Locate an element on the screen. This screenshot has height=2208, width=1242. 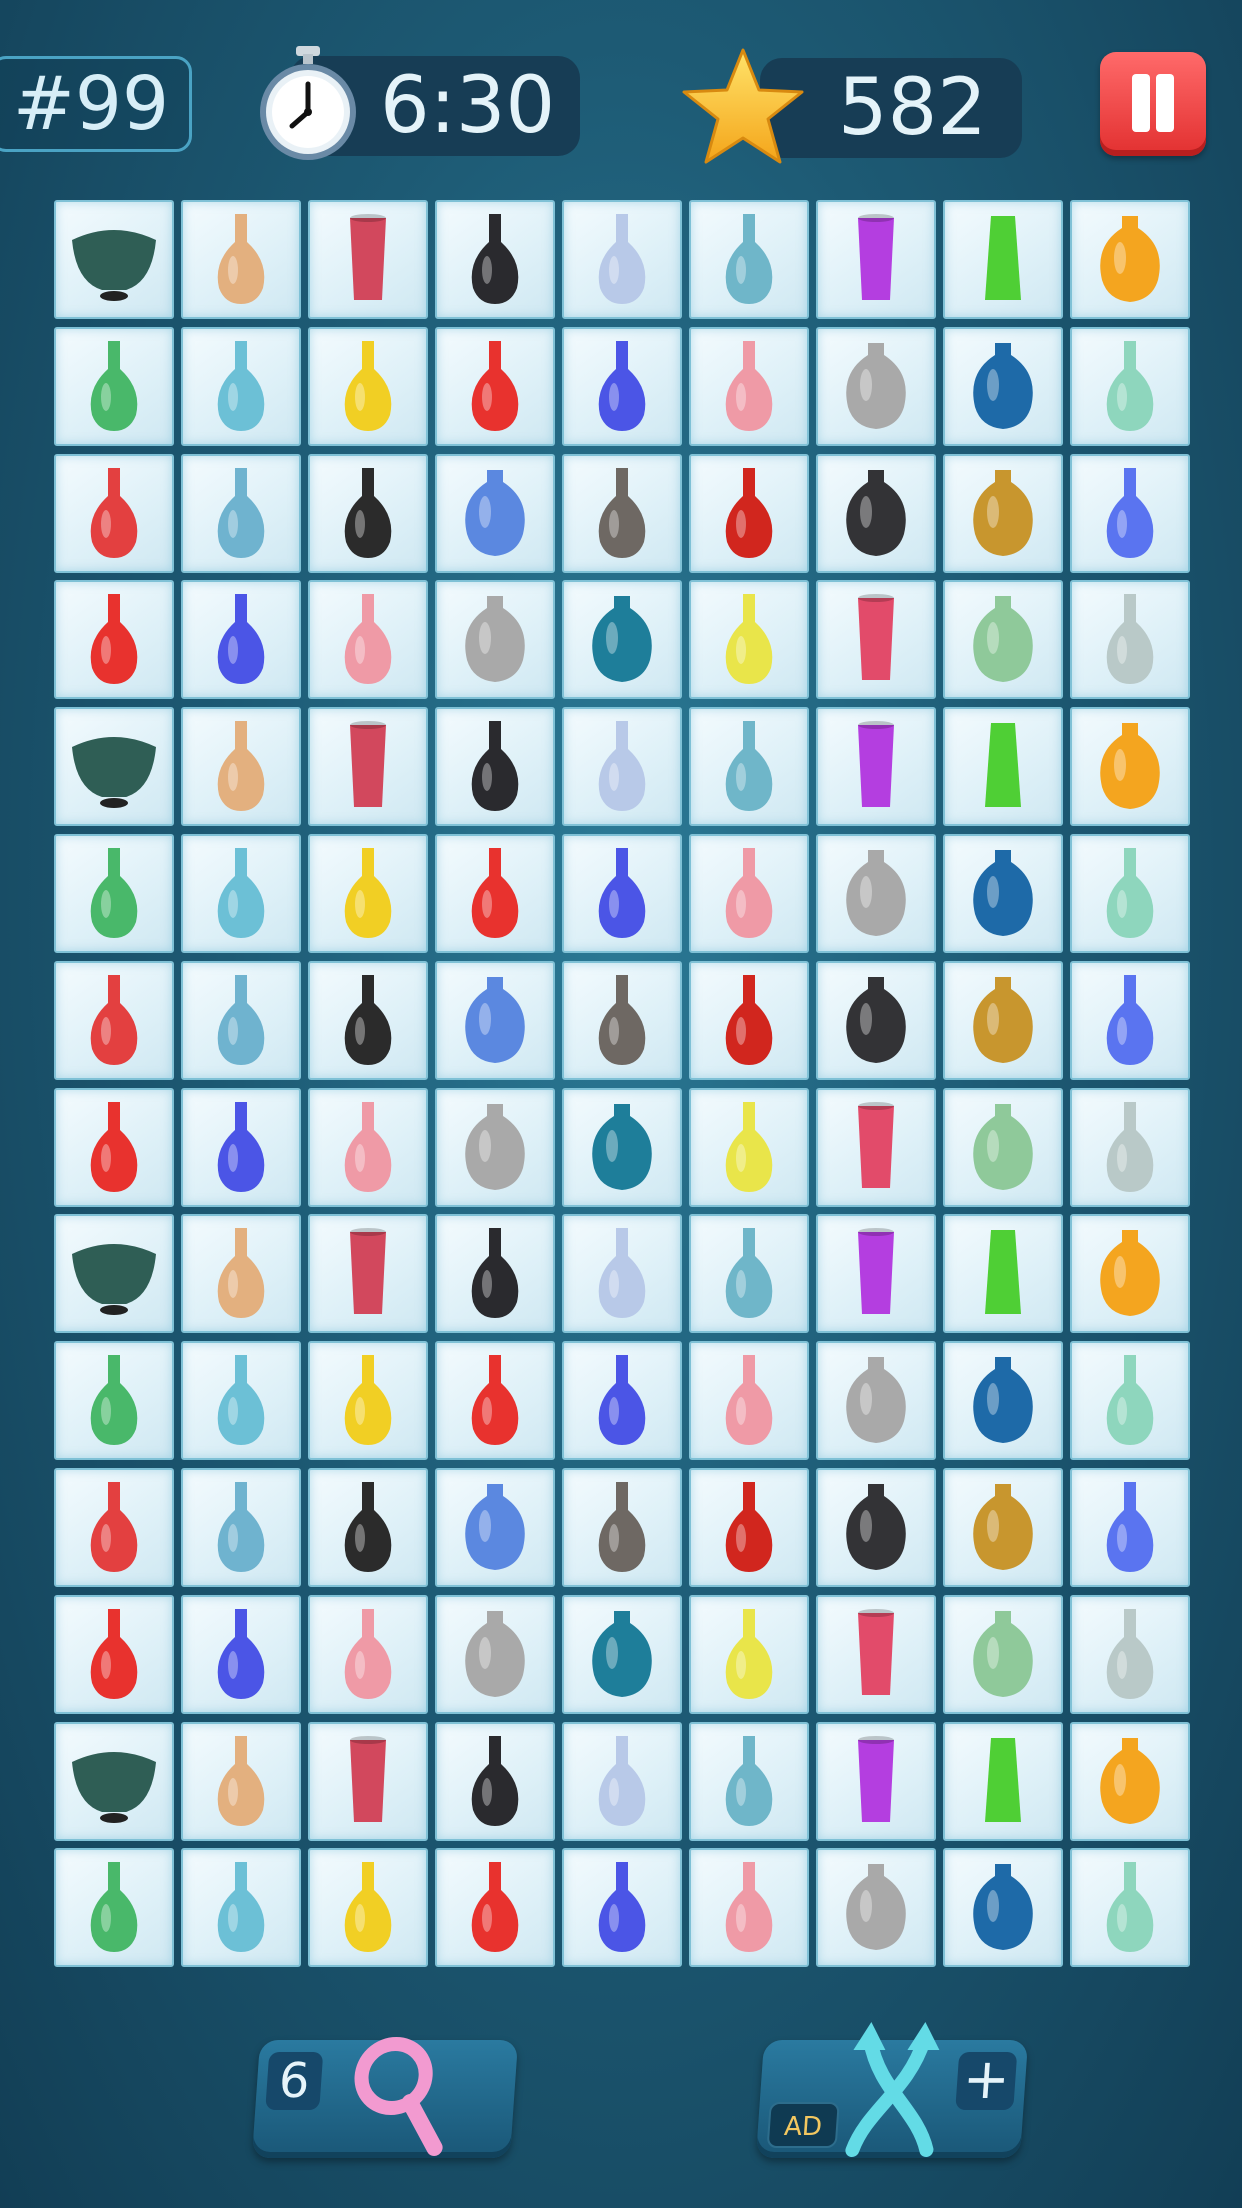
tile-green-vase is located at coordinates (1003, 259).